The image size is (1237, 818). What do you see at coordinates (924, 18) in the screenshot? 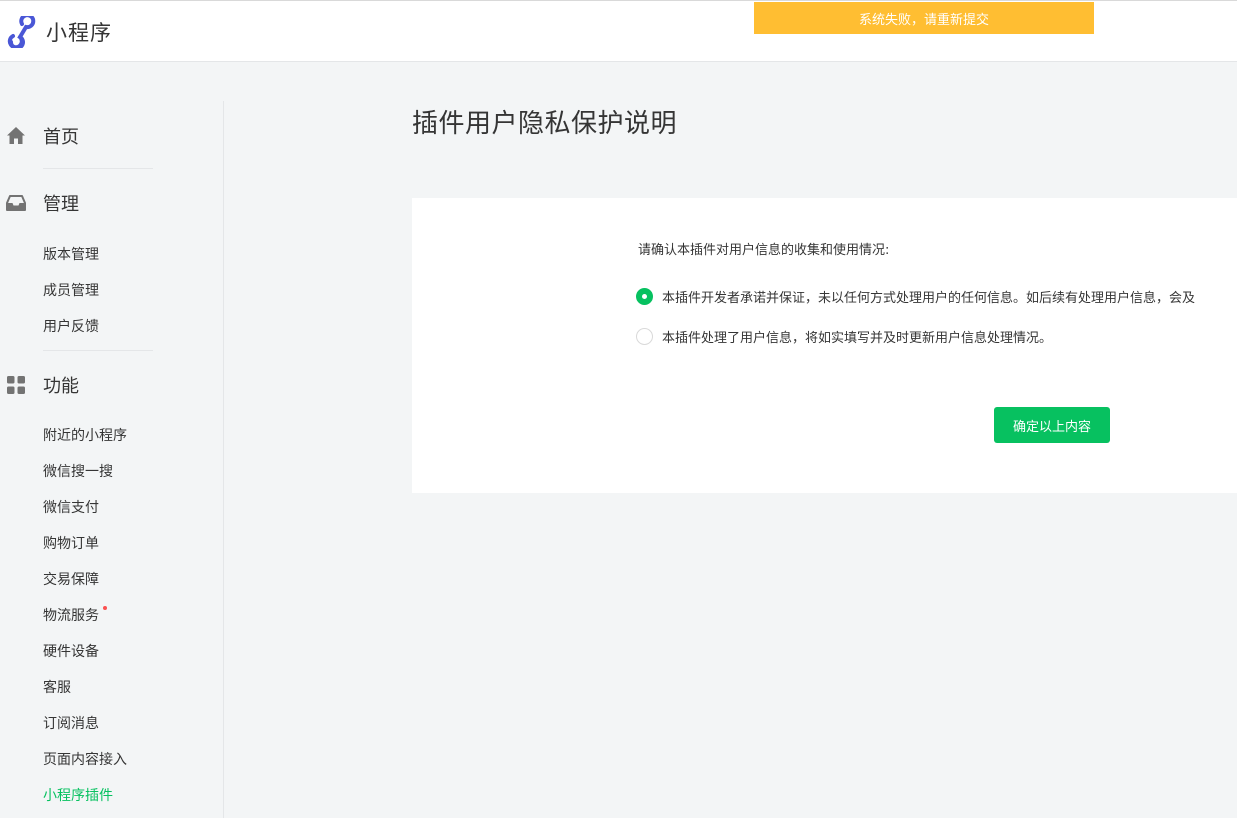
I see `error-toast: 系统失败，请重新提交` at bounding box center [924, 18].